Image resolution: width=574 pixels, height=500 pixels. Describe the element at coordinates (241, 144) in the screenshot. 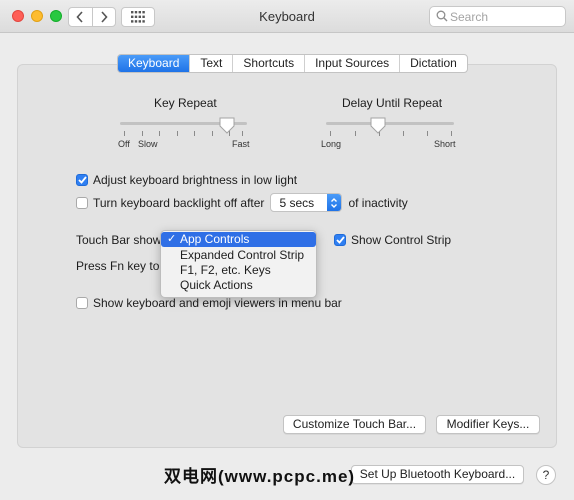

I see `key-repeat-label-fast: Fast` at that location.